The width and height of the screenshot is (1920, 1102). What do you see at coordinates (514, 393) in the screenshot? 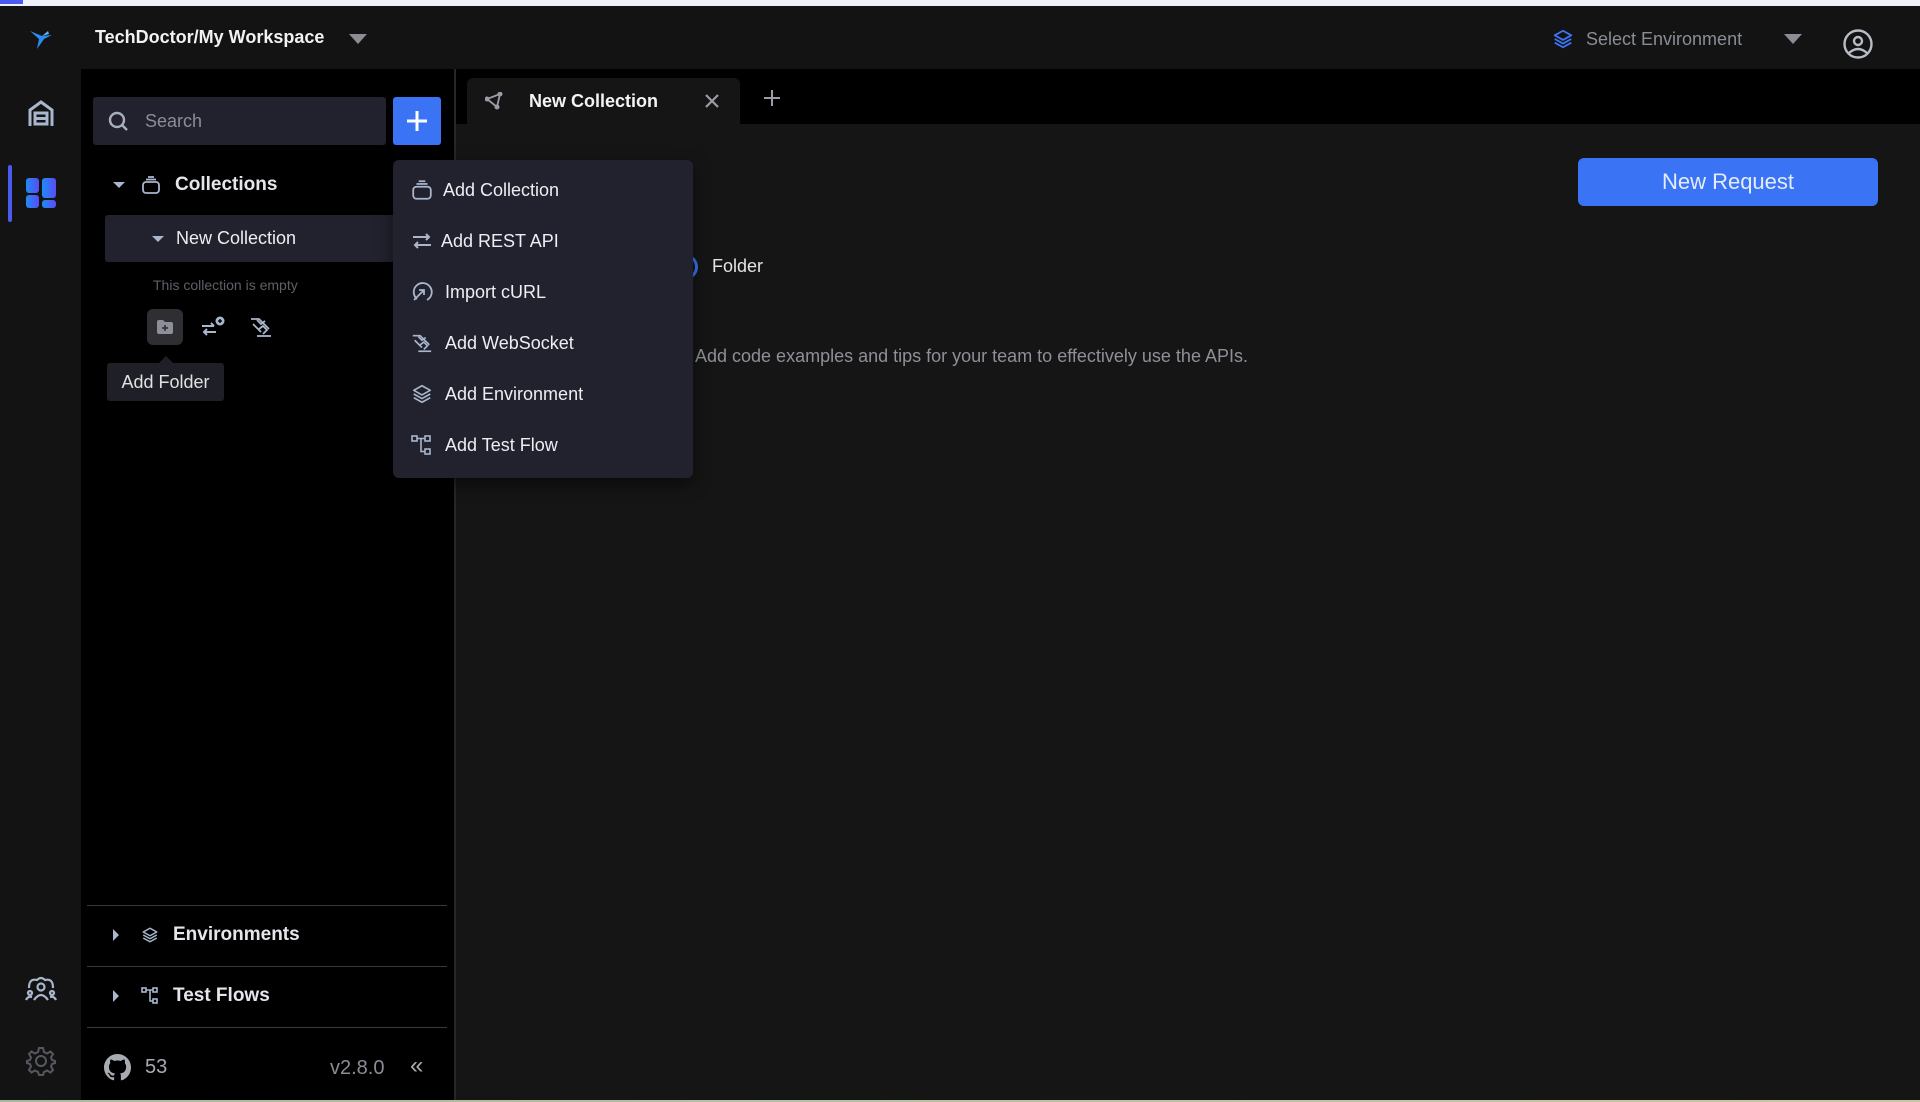
I see `menu-item-label: Add Environment` at bounding box center [514, 393].